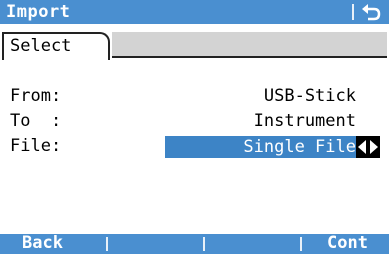 The height and width of the screenshot is (254, 389). I want to click on from-value: USB-Stick, so click(310, 96).